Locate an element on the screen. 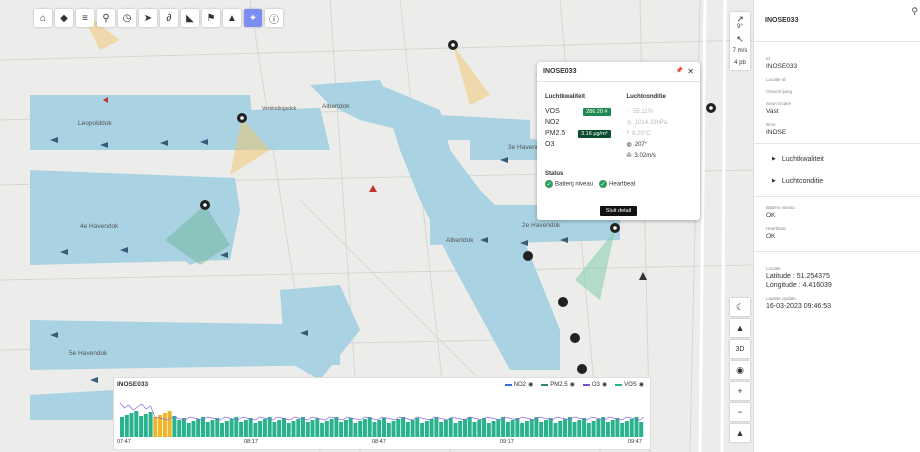 The width and height of the screenshot is (920, 452). legend-item: O3 ◉ is located at coordinates (594, 384).